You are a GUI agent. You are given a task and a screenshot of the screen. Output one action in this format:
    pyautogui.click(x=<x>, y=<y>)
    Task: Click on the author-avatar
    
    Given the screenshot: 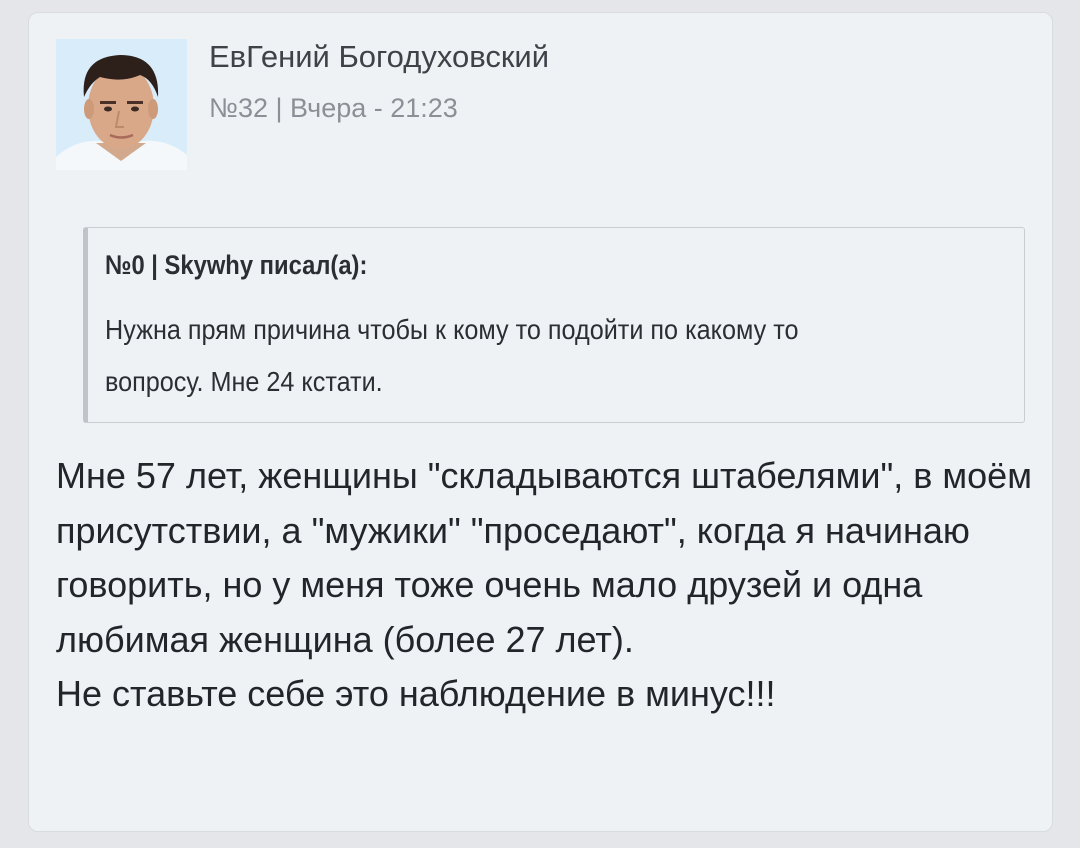 What is the action you would take?
    pyautogui.click(x=121, y=104)
    